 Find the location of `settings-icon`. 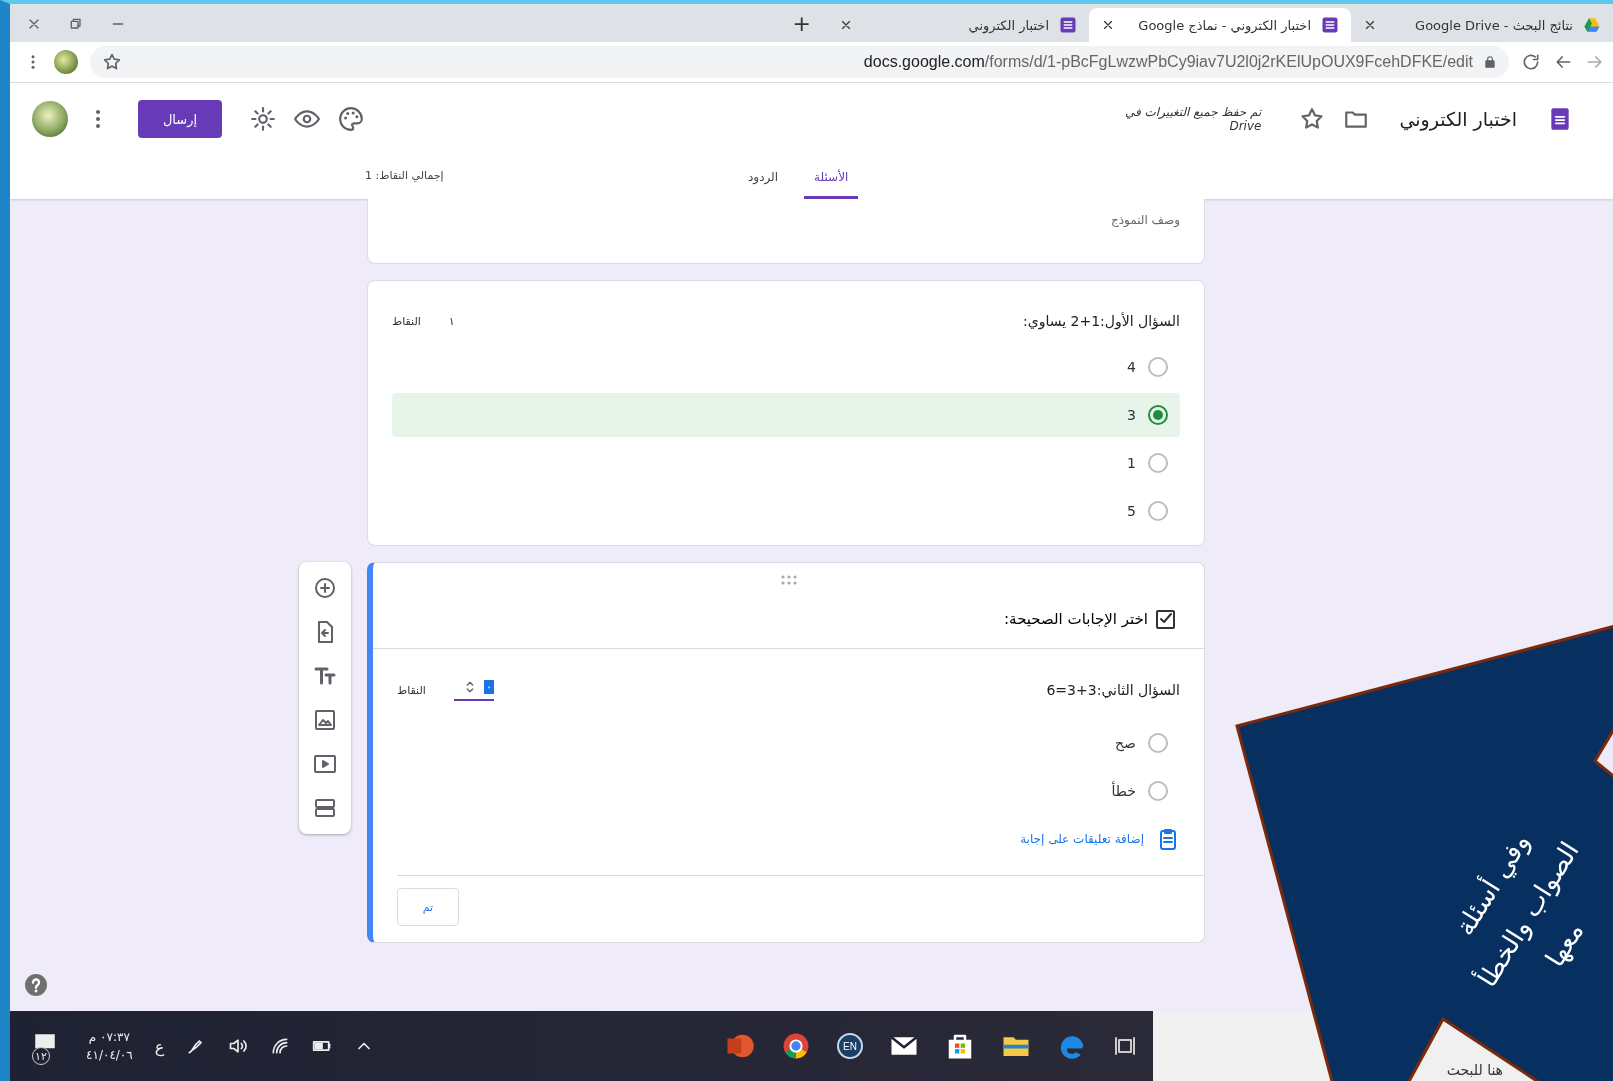

settings-icon is located at coordinates (263, 119).